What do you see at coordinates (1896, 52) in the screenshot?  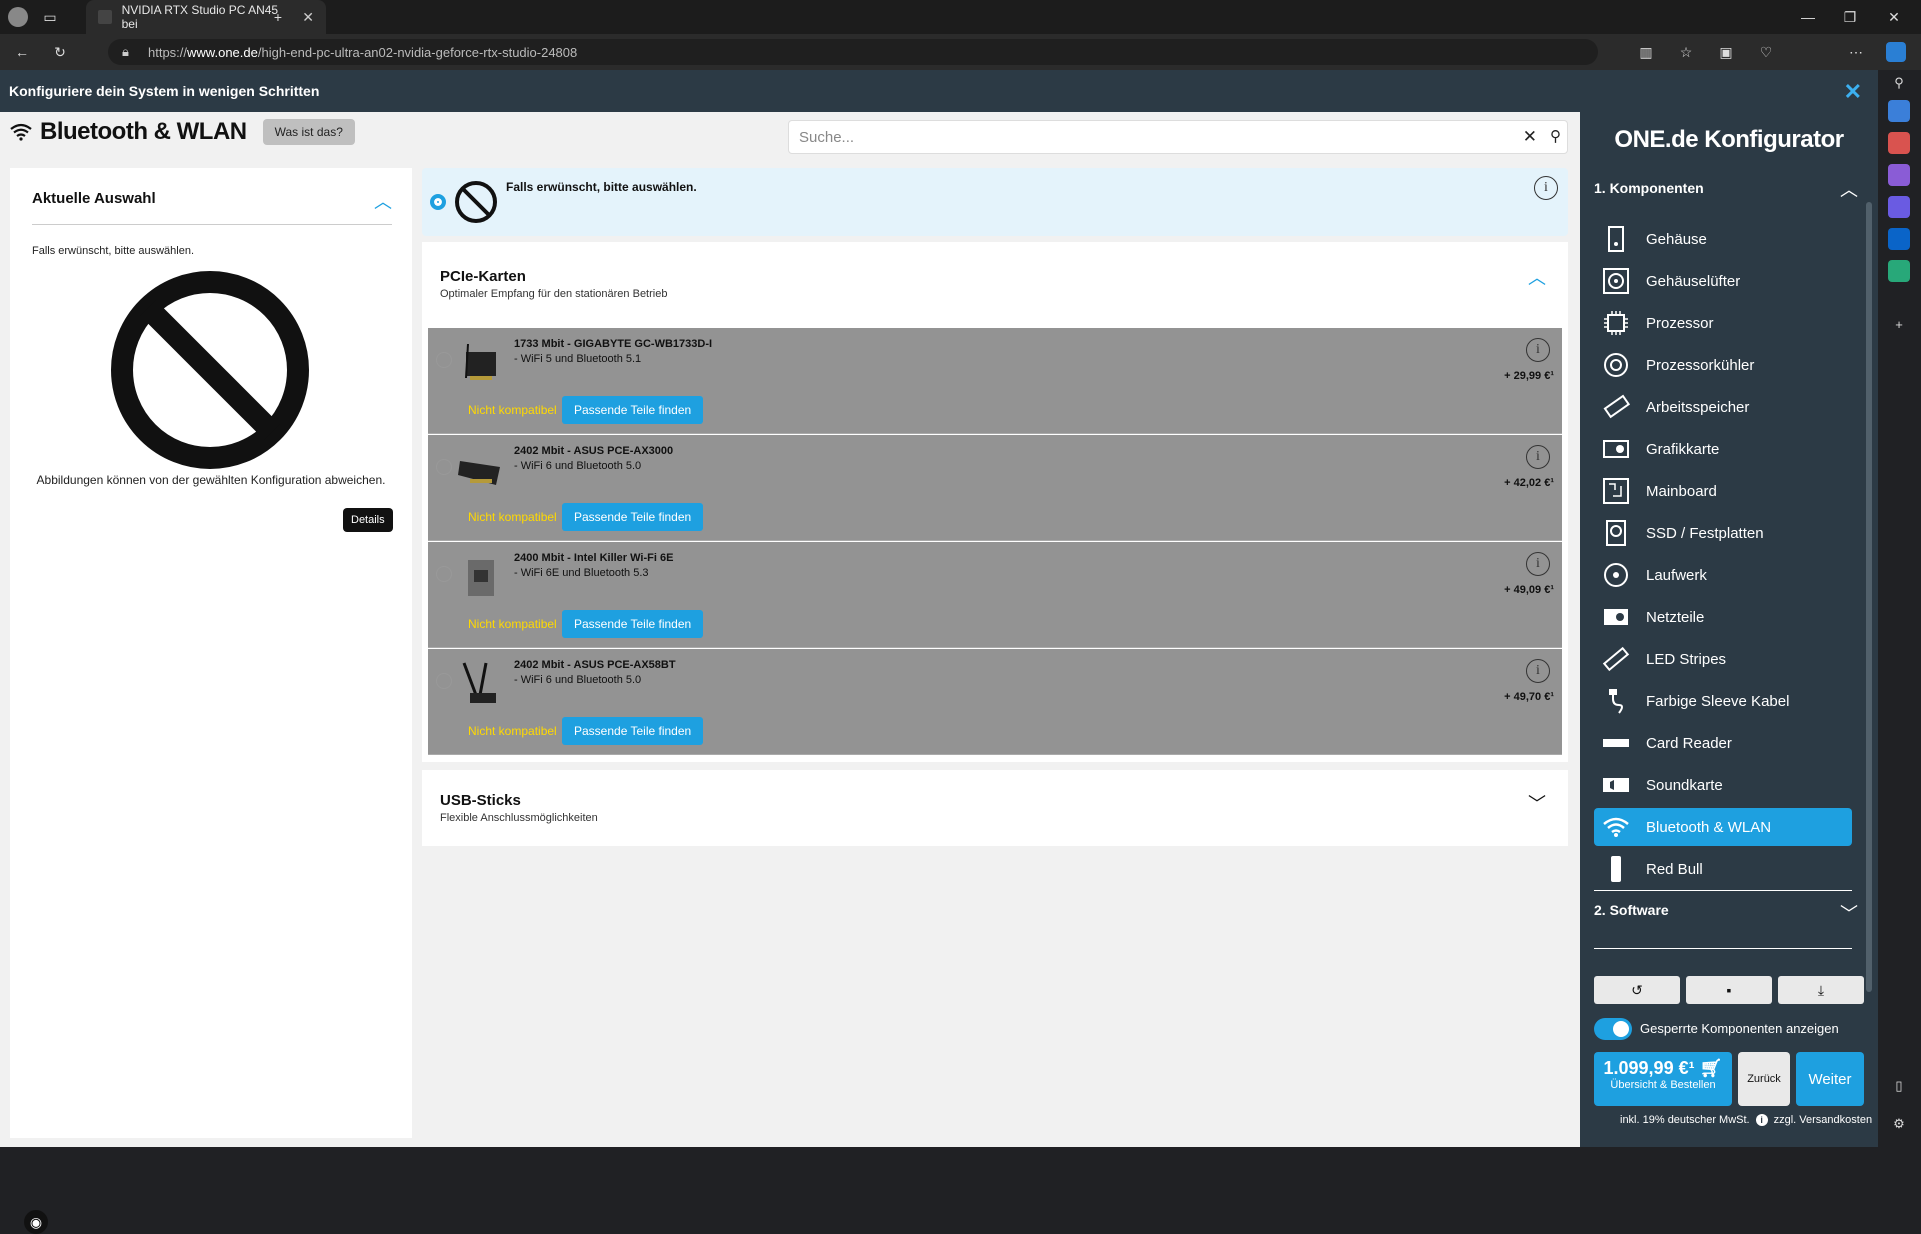 I see `copilot-icon` at bounding box center [1896, 52].